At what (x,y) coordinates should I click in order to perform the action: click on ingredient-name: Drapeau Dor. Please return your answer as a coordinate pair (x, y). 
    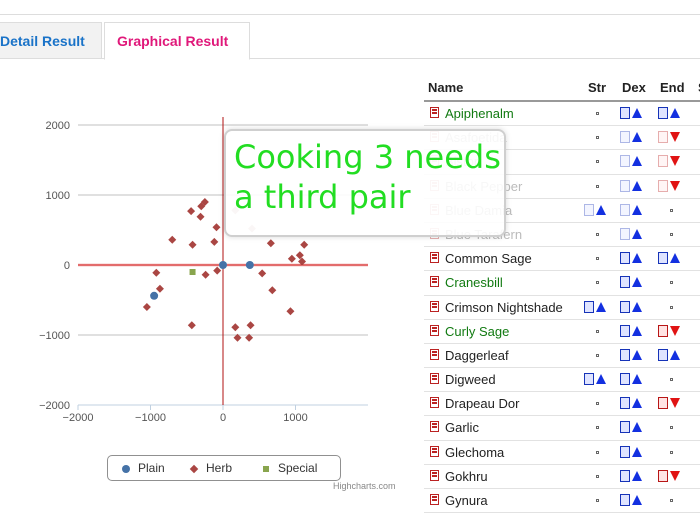
    Looking at the image, I should click on (482, 403).